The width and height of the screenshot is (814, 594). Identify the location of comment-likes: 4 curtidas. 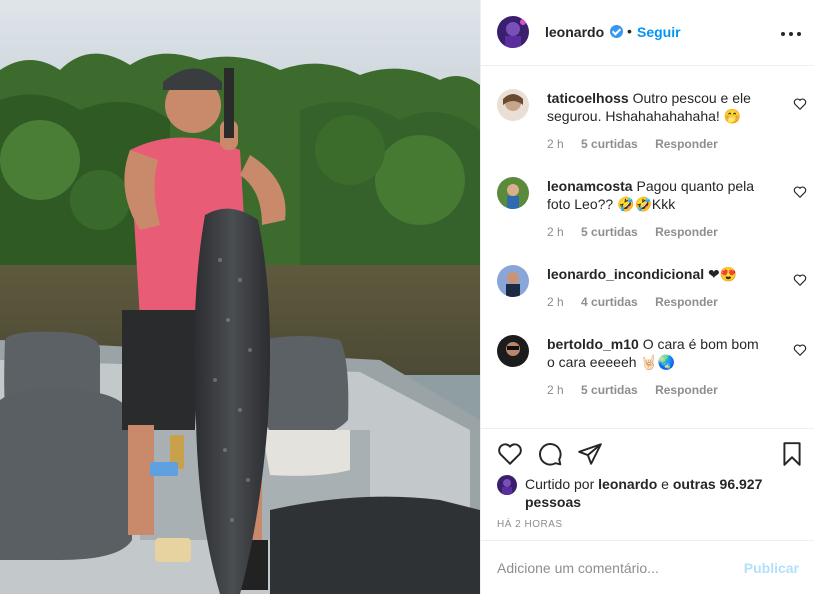
(609, 302).